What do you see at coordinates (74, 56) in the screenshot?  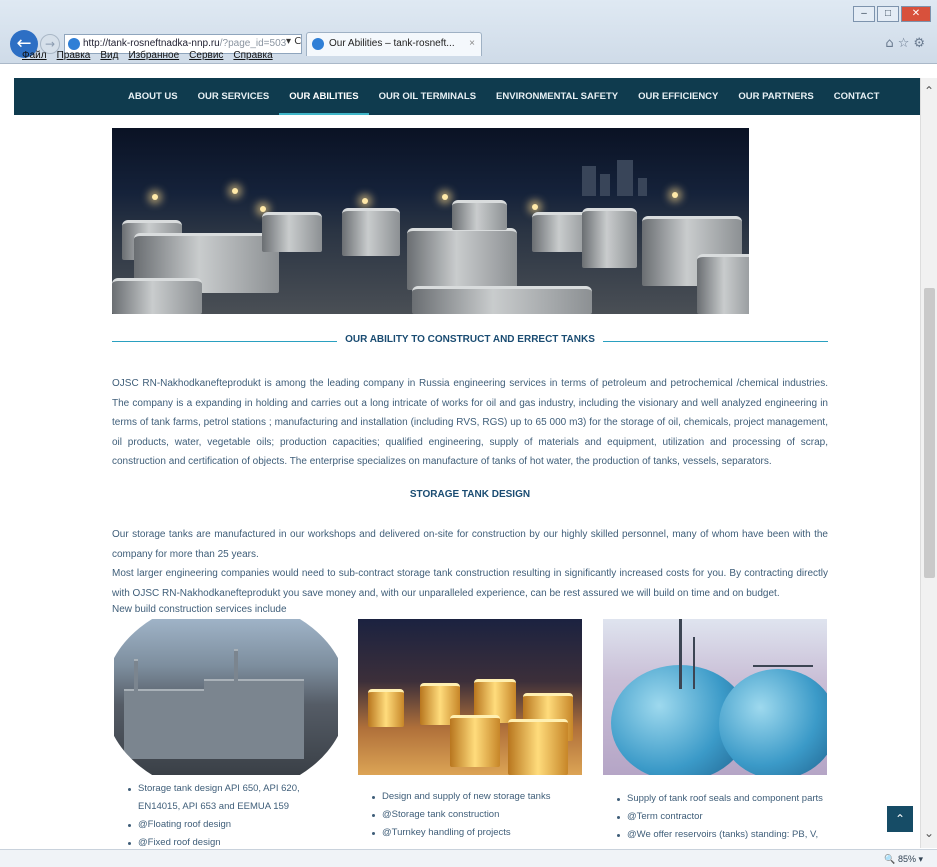 I see `menu-edit: Правка` at bounding box center [74, 56].